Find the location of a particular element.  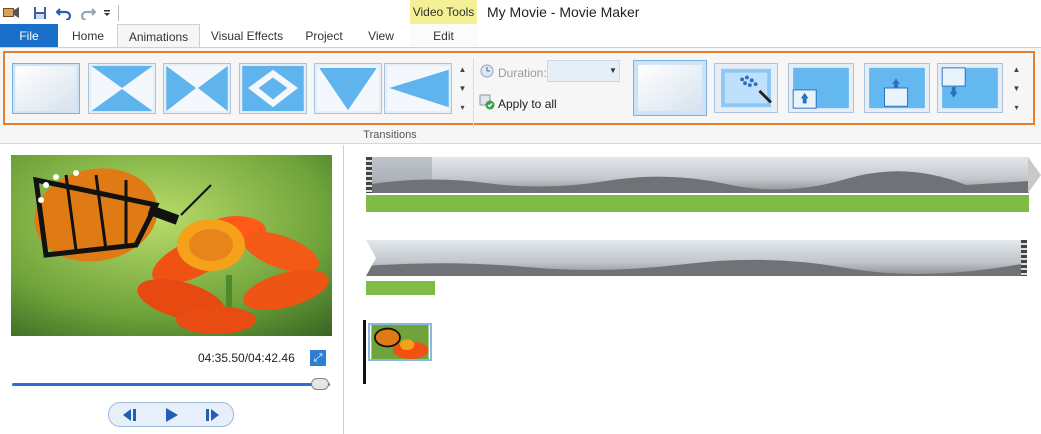

play-icon is located at coordinates (171, 415).